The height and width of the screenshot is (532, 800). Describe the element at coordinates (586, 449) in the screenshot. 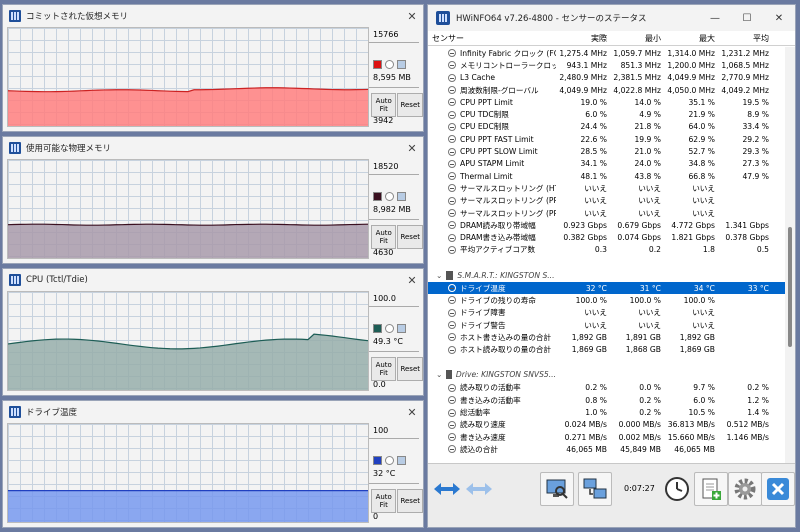

I see `sensor-current: 46,065 MB` at that location.